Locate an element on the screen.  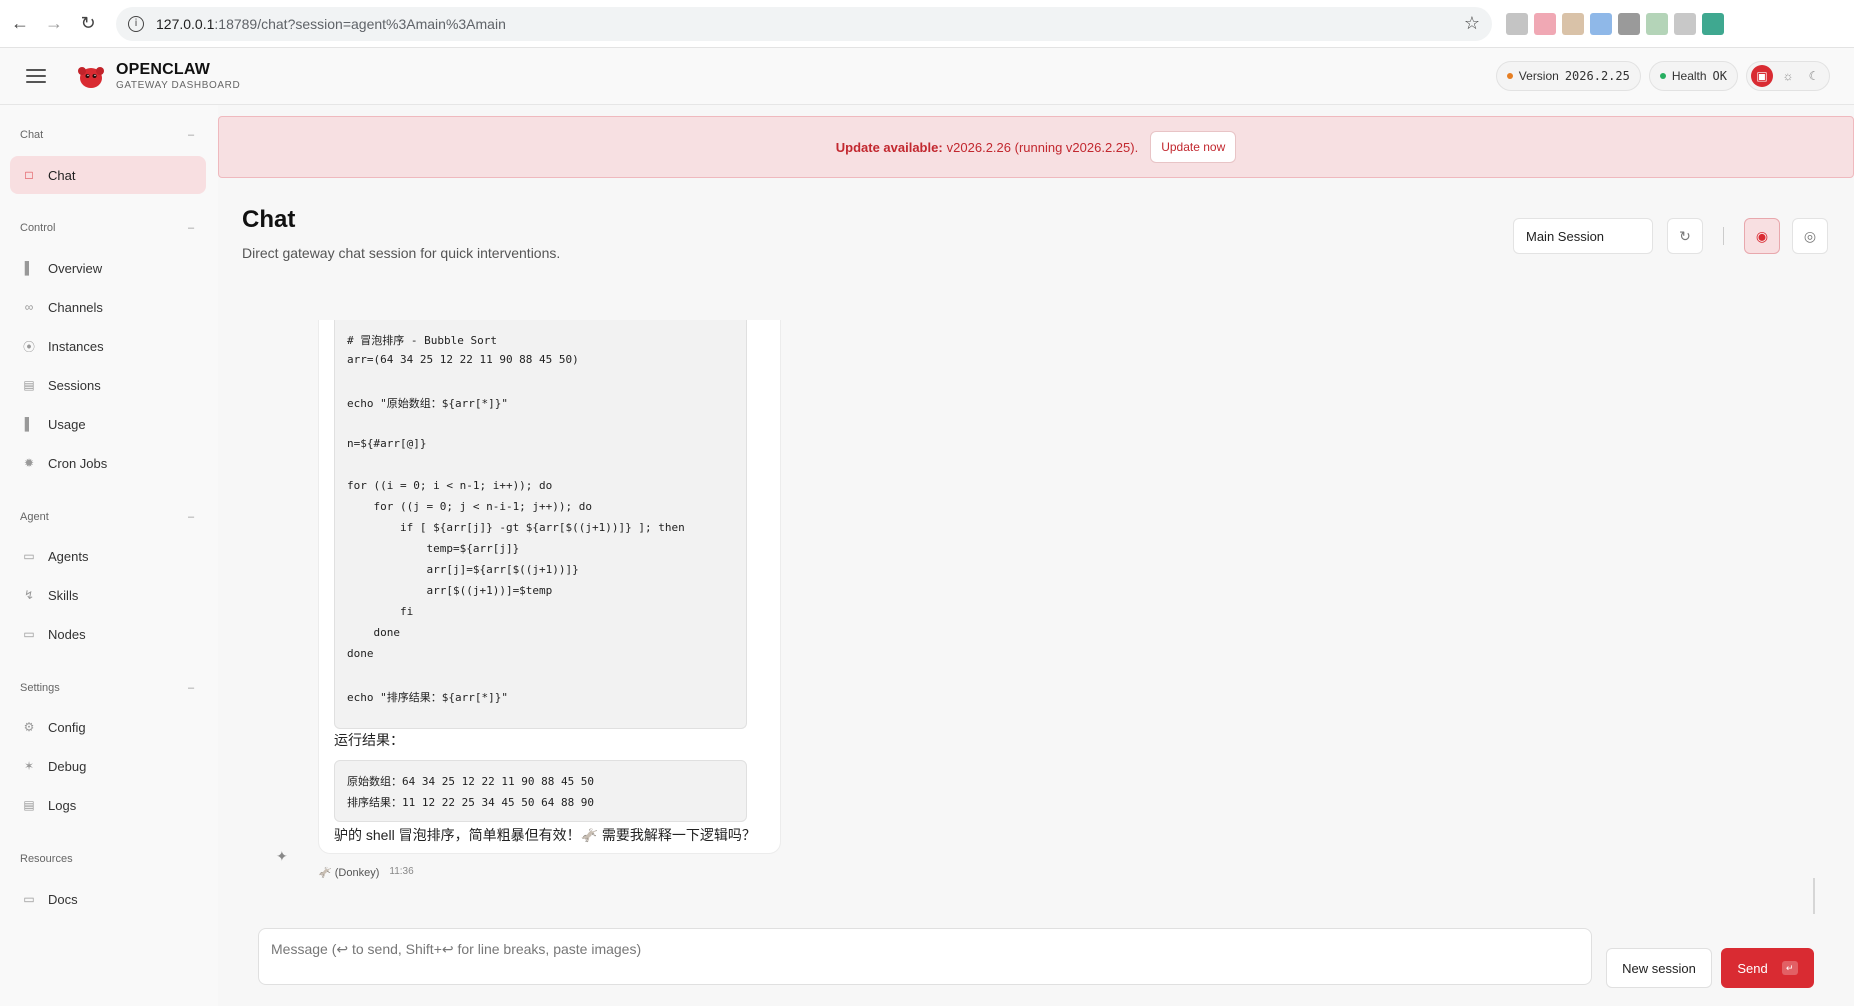
gear-icon: ⚙ is located at coordinates (29, 727).